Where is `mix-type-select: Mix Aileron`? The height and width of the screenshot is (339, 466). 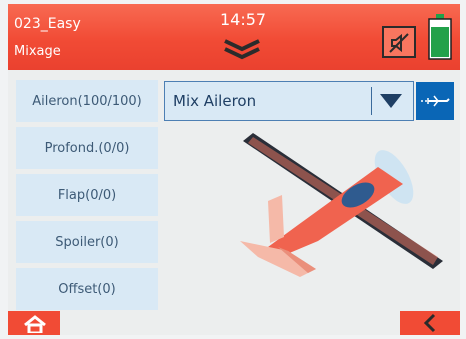 mix-type-select: Mix Aileron is located at coordinates (289, 101).